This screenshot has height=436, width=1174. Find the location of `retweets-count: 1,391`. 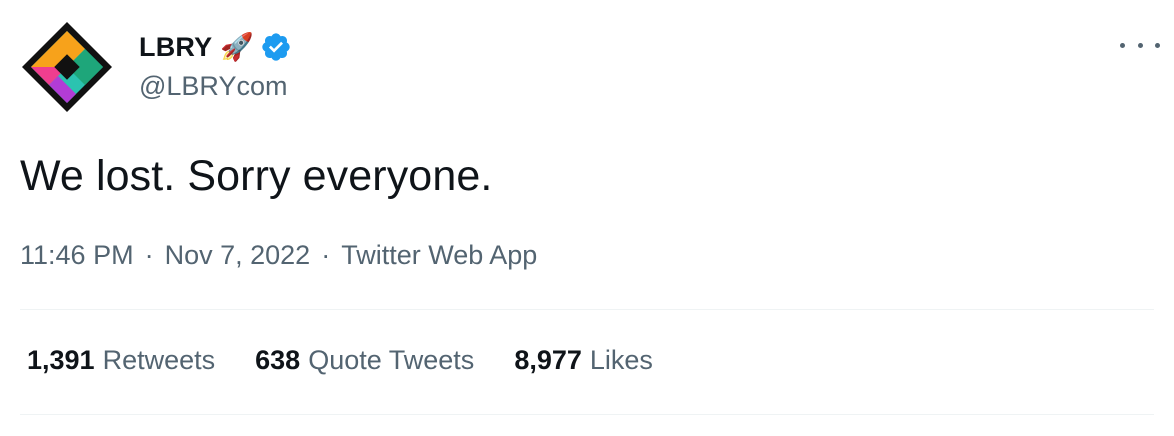

retweets-count: 1,391 is located at coordinates (61, 360).